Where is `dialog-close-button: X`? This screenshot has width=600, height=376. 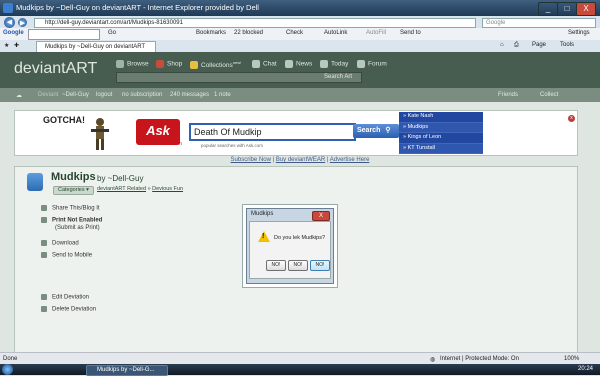
dialog-close-button: X is located at coordinates (321, 216).